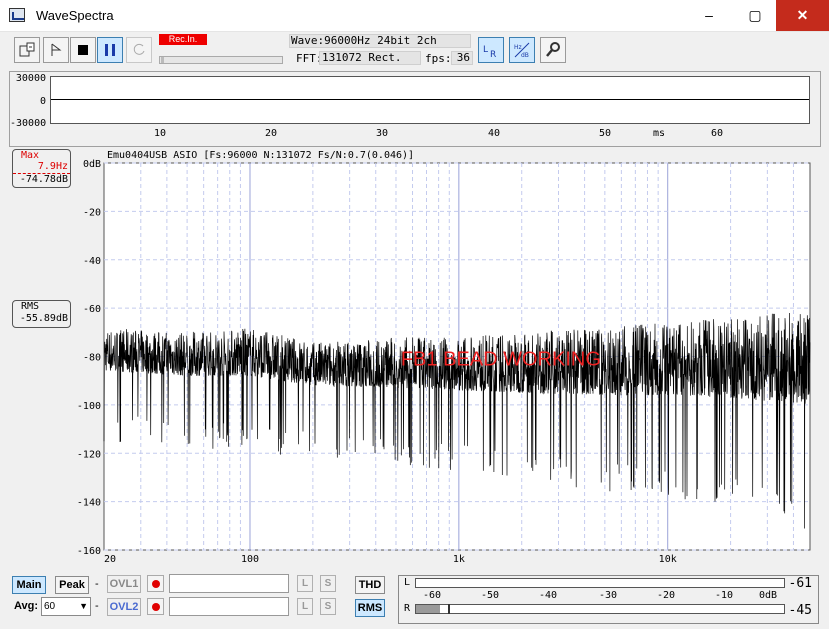  I want to click on y-tick-label: -20, so click(92, 212).